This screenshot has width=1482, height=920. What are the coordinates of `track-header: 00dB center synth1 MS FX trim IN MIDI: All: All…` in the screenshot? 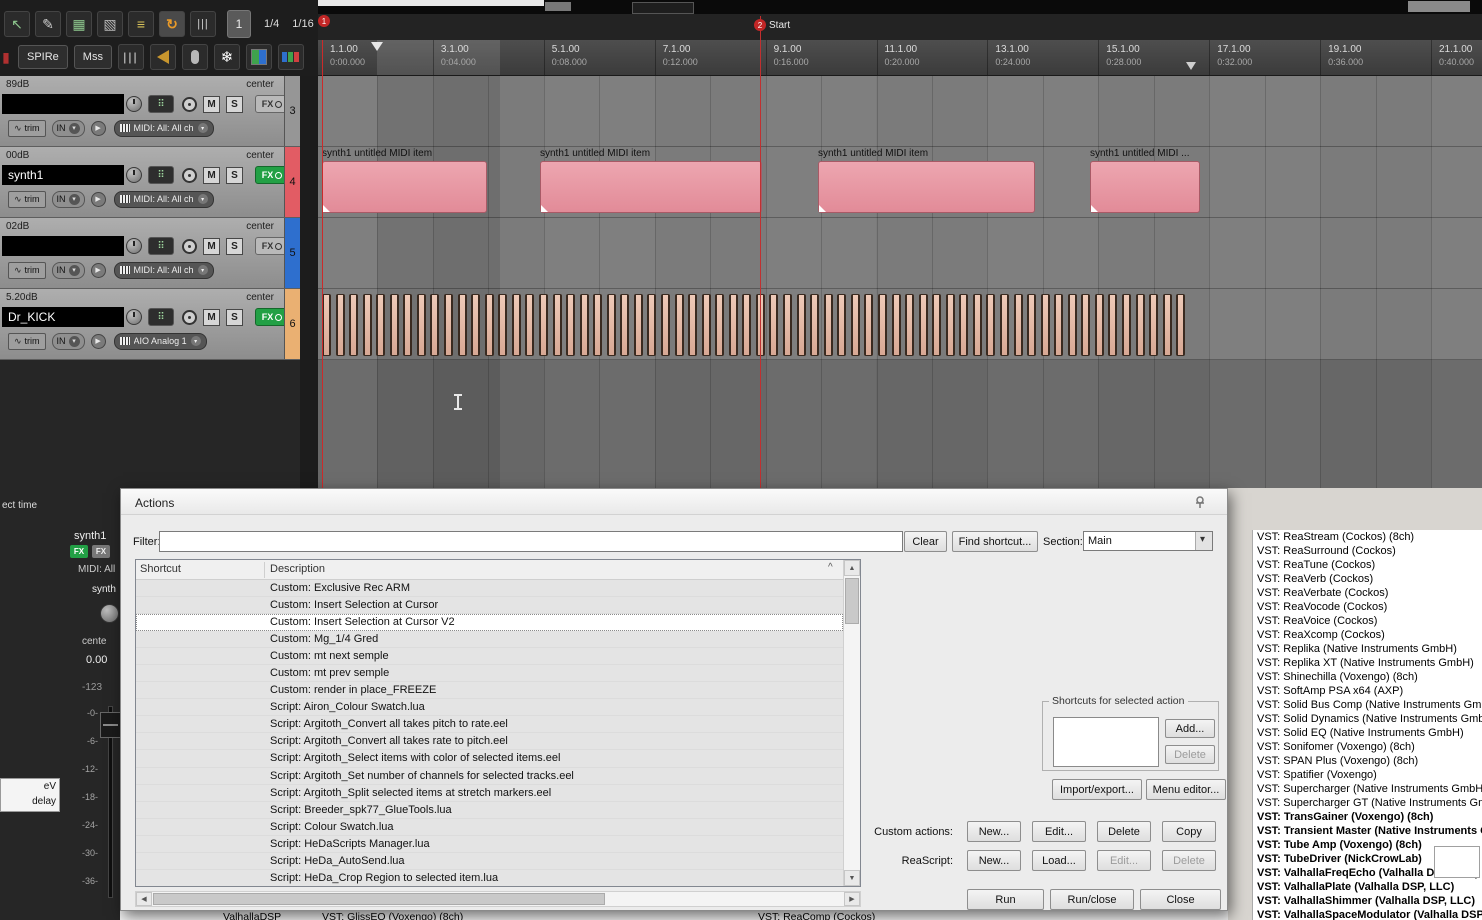 It's located at (150, 182).